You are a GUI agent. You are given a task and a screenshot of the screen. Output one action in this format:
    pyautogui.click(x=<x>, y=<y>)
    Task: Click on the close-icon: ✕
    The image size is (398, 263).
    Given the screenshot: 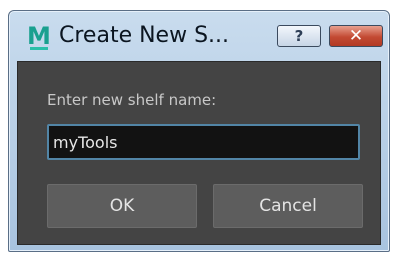 What is the action you would take?
    pyautogui.click(x=356, y=36)
    